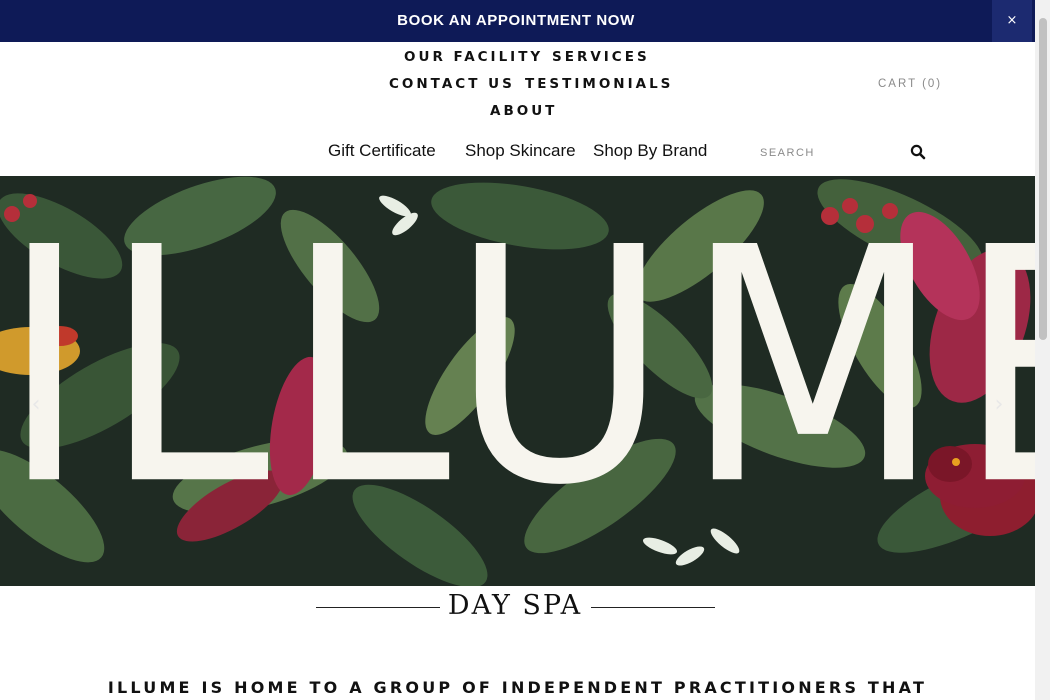 Image resolution: width=1050 pixels, height=700 pixels. Describe the element at coordinates (523, 111) in the screenshot. I see `nav-item-about: ABOUT` at that location.